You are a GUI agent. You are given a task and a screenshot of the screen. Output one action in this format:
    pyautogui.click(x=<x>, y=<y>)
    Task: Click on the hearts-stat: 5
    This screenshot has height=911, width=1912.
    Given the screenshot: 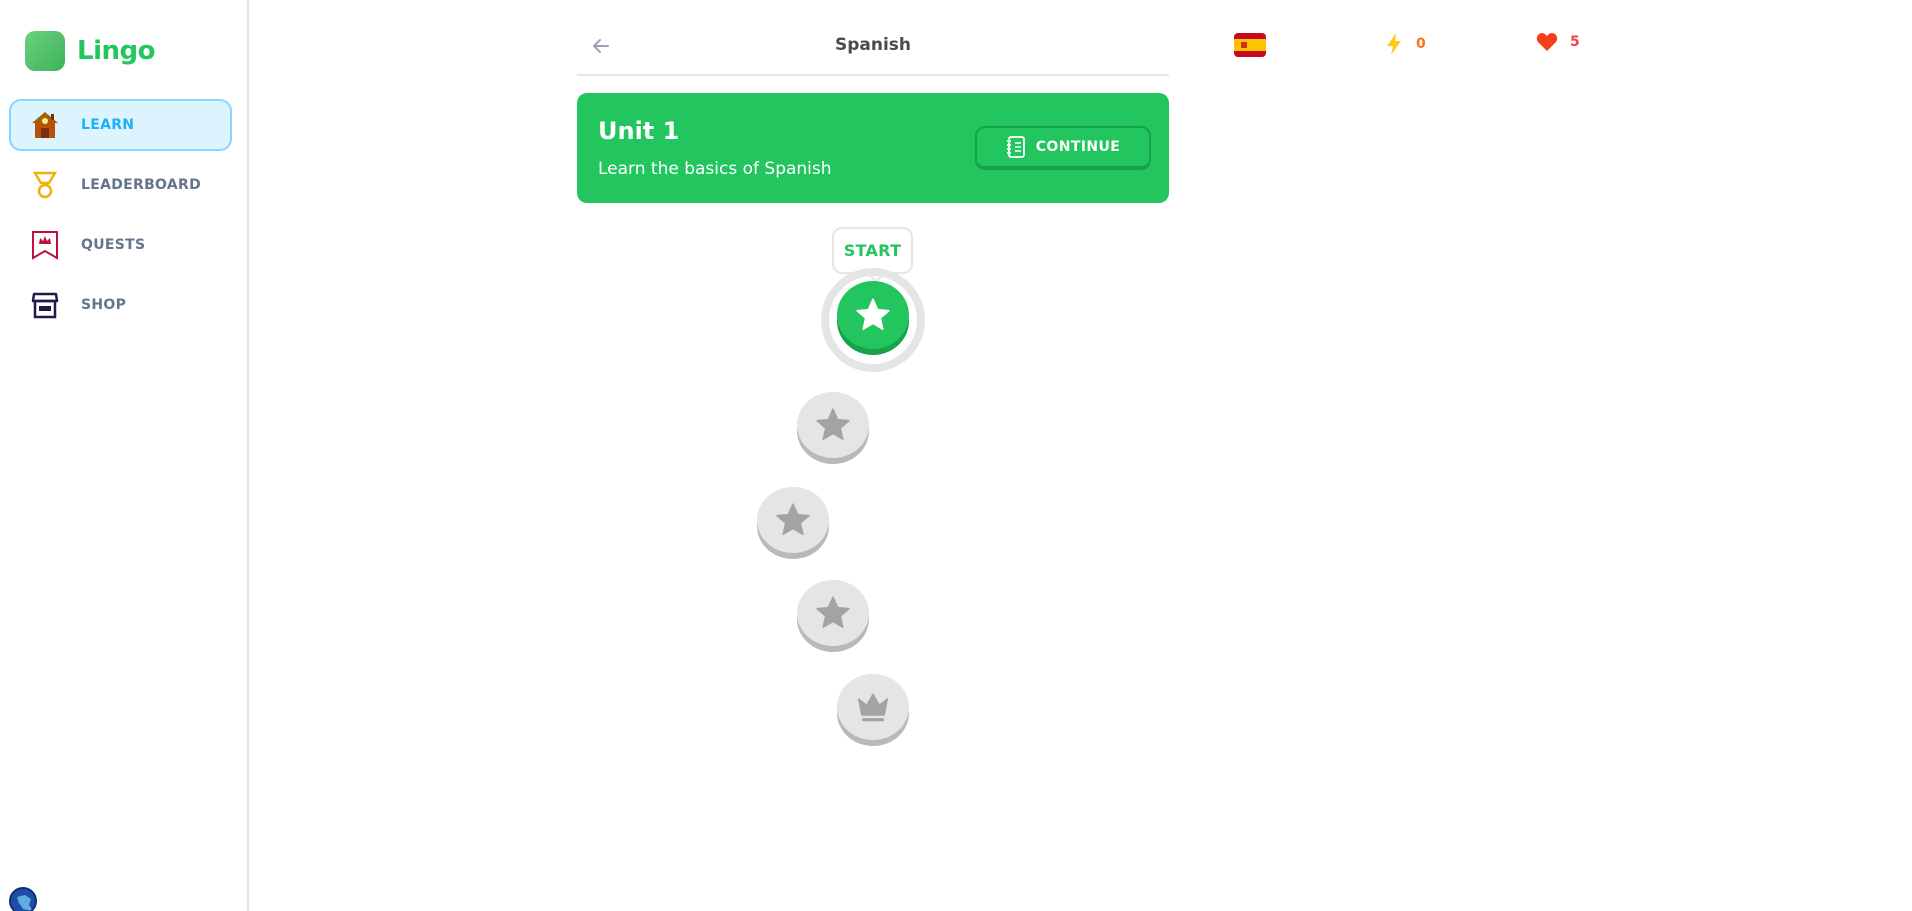 What is the action you would take?
    pyautogui.click(x=1558, y=42)
    